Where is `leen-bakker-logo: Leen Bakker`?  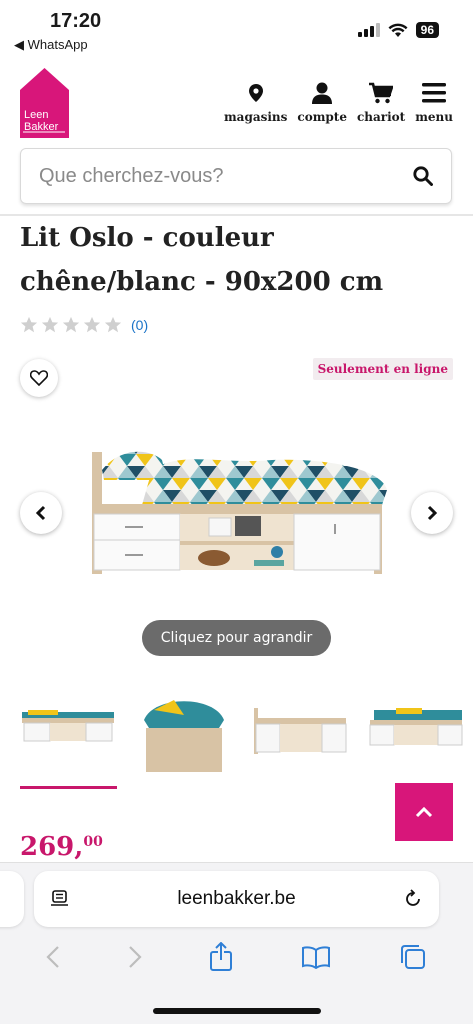 leen-bakker-logo: Leen Bakker is located at coordinates (44, 102).